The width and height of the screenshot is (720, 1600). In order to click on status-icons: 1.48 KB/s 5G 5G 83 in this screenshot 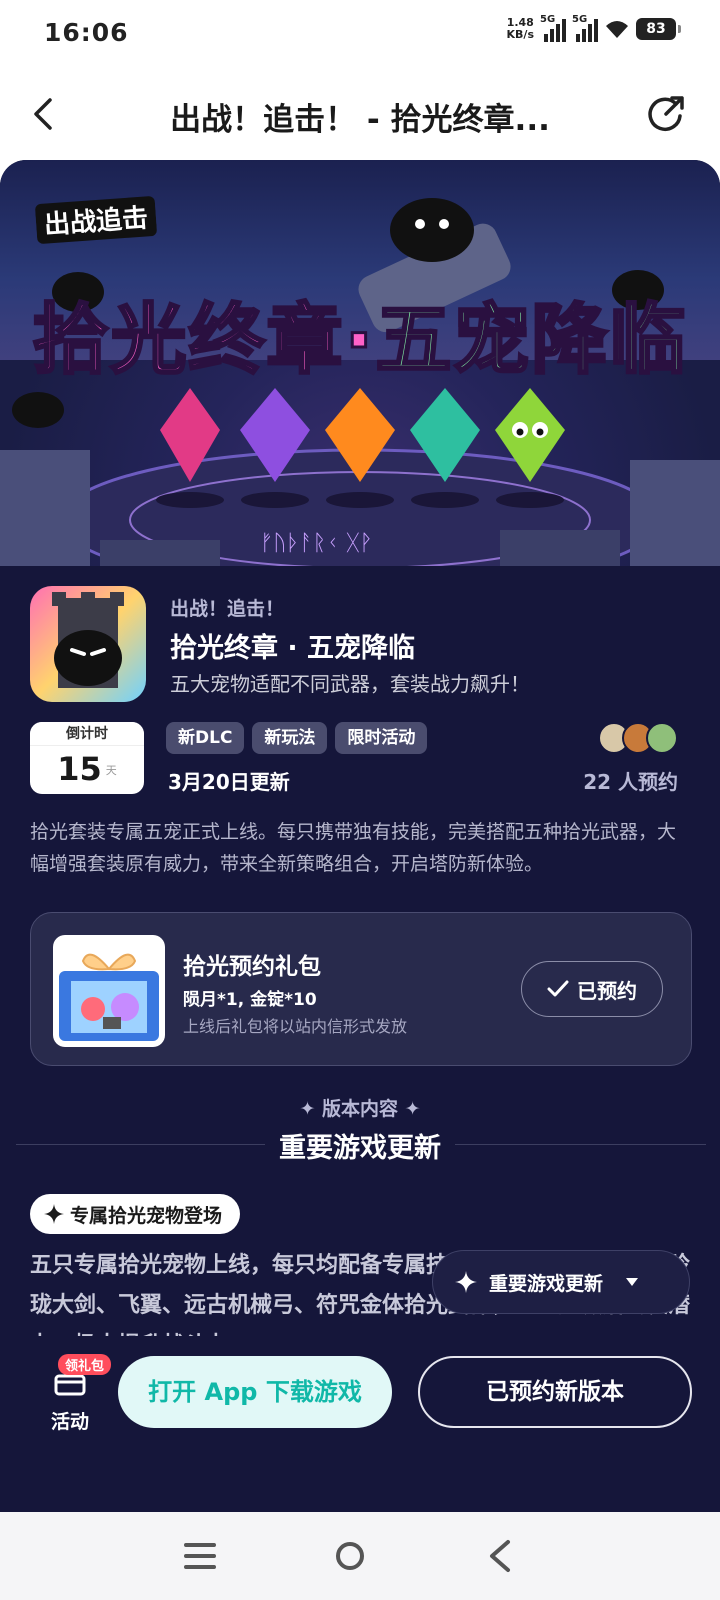, I will do `click(594, 28)`.